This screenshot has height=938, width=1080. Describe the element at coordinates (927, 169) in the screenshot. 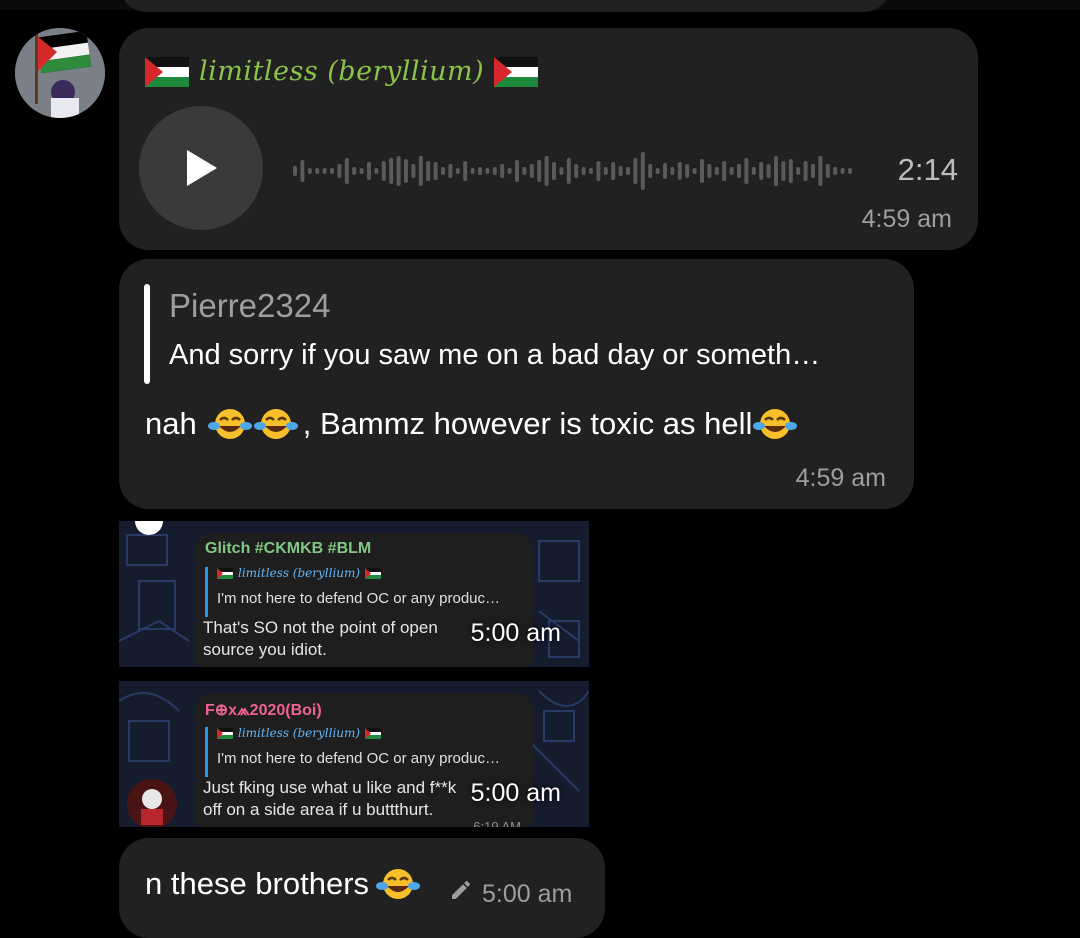

I see `voice-duration: 2:14` at that location.